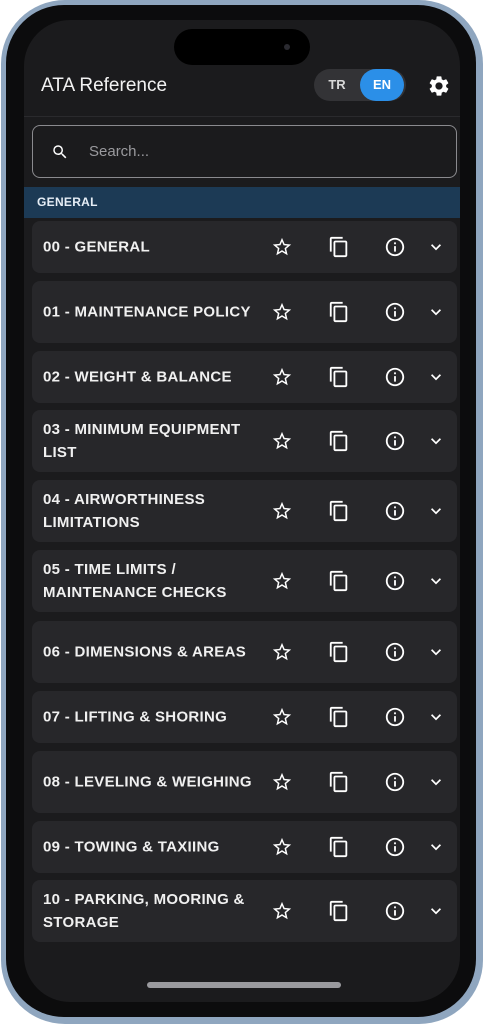  I want to click on chapter-label: 04 - AIRWORTHINESS LIMITATIONS, so click(124, 511).